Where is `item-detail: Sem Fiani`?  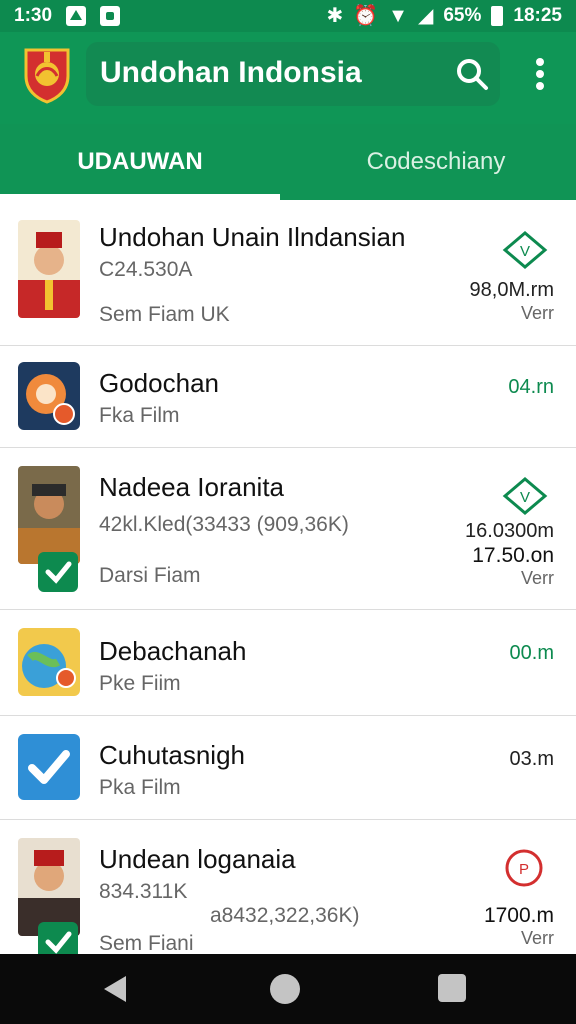 item-detail: Sem Fiani is located at coordinates (146, 943).